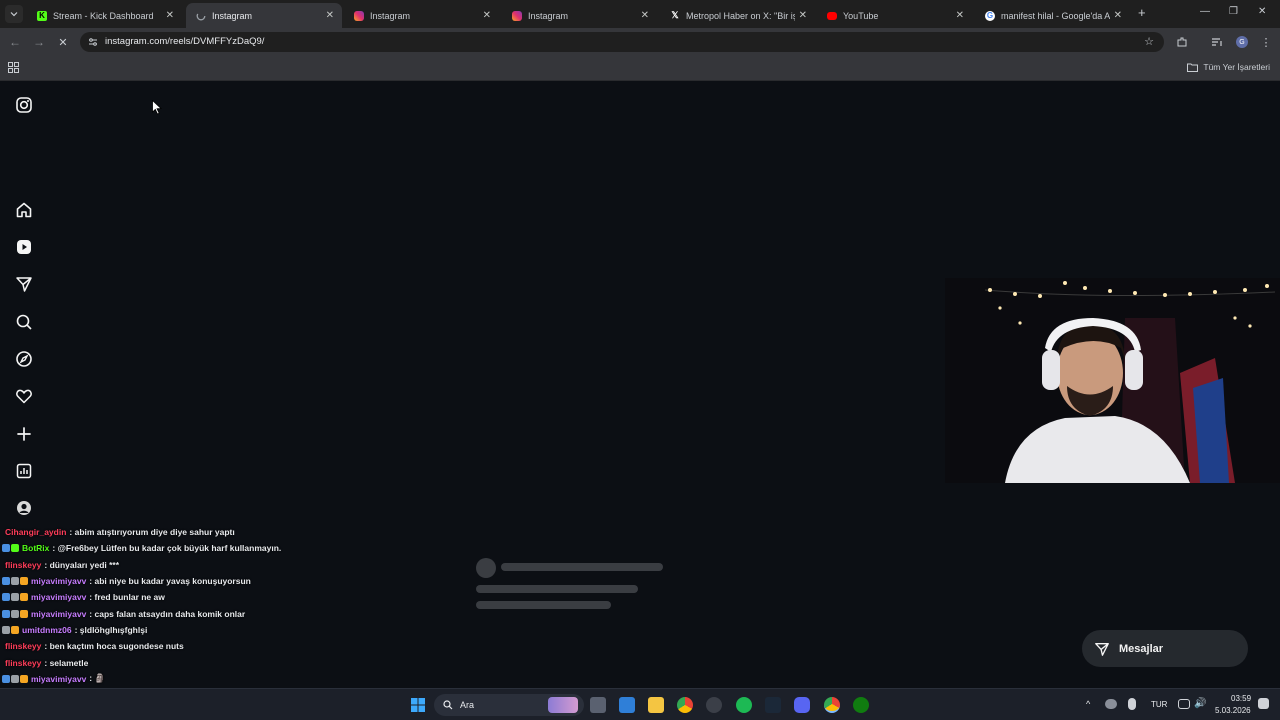 This screenshot has width=1280, height=720. Describe the element at coordinates (63, 42) in the screenshot. I see `stop-loading-button: ✕` at that location.